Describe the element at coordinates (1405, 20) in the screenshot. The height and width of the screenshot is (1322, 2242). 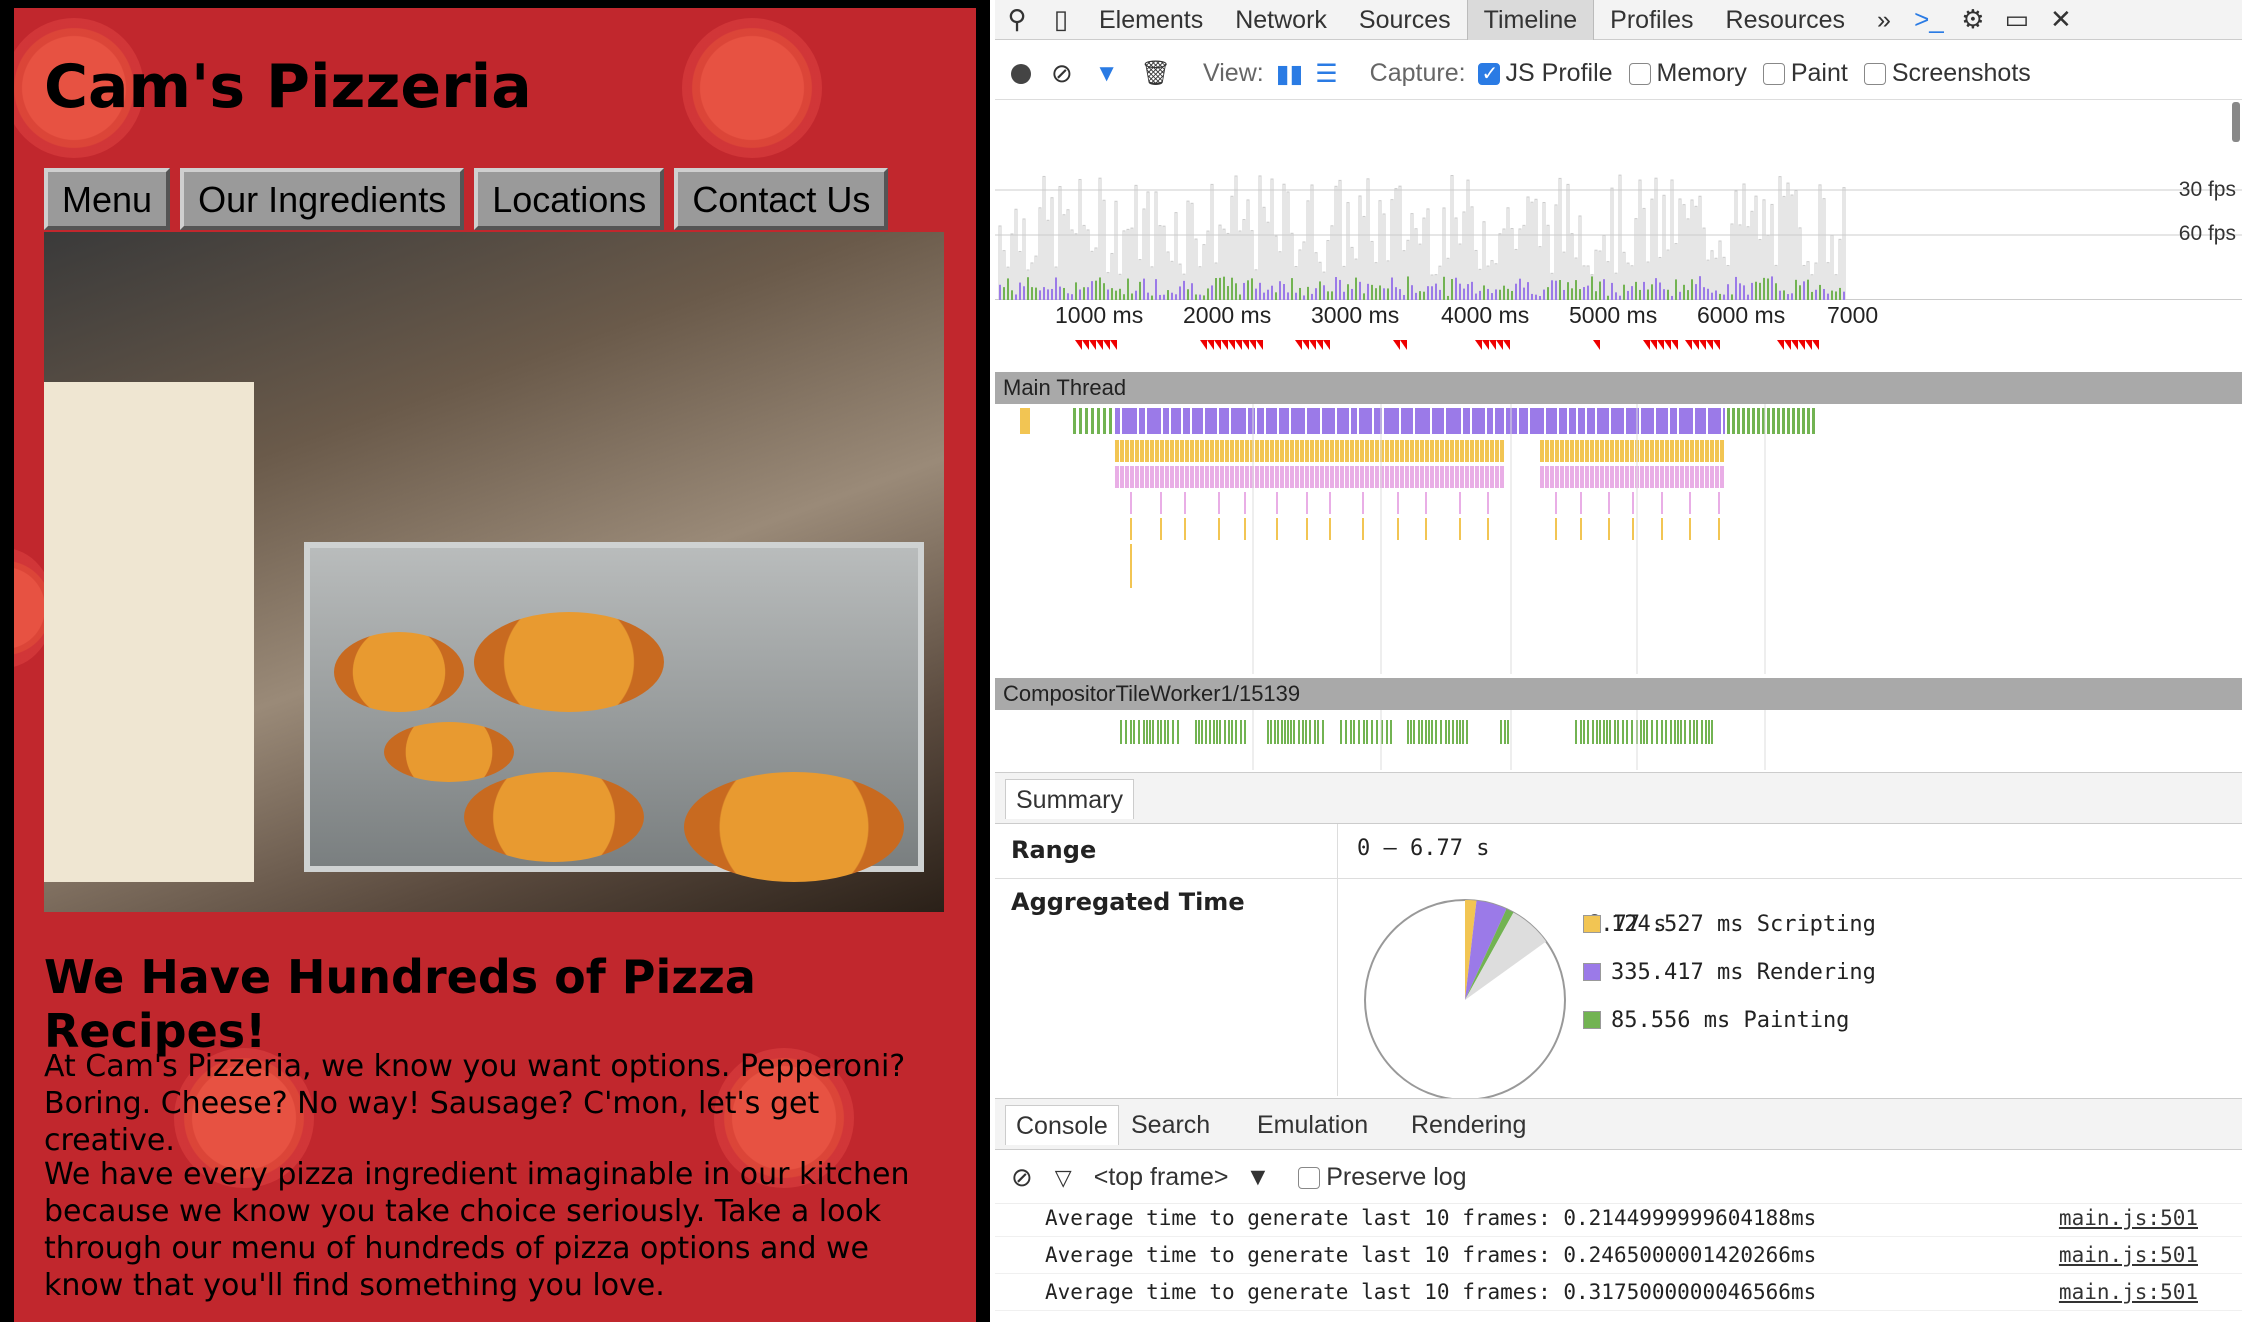
I see `tab-sources: Sources` at that location.